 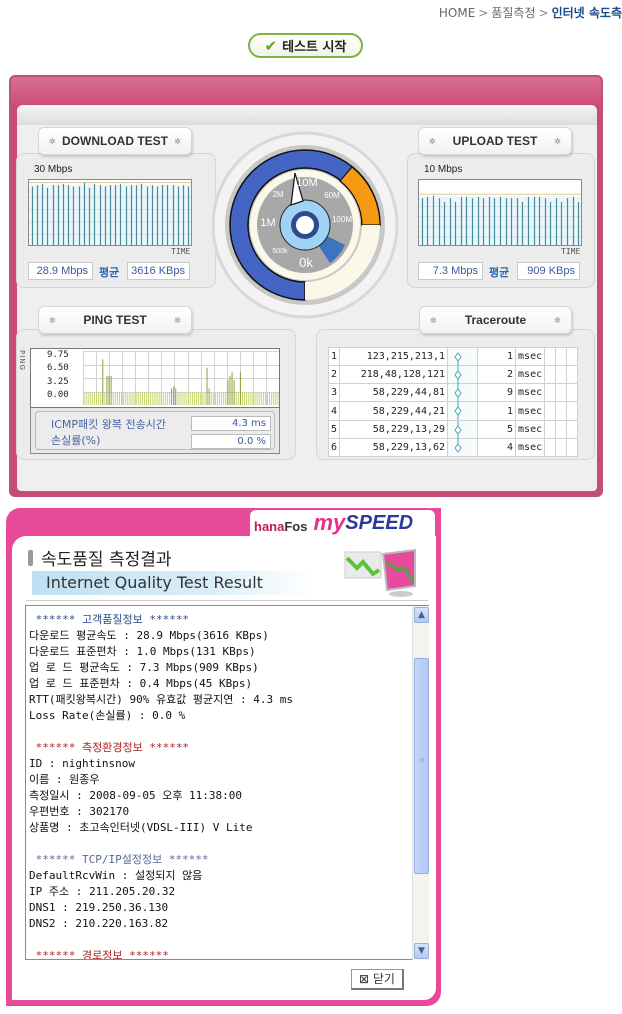 I want to click on gauge-label-2m: 2M, so click(x=277, y=194).